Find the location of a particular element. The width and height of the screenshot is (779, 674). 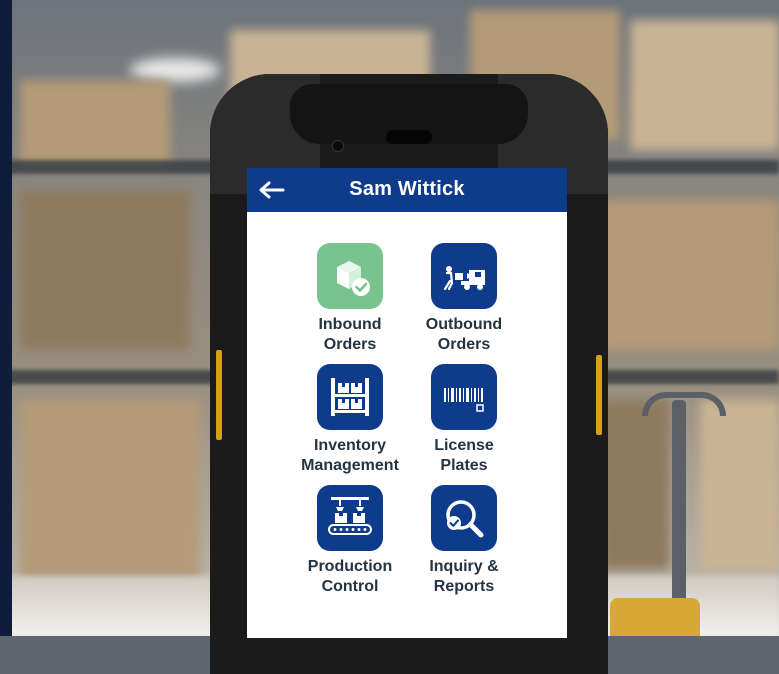

menu-tile-inquiry-reports: Inquiry & Reports is located at coordinates (464, 541).